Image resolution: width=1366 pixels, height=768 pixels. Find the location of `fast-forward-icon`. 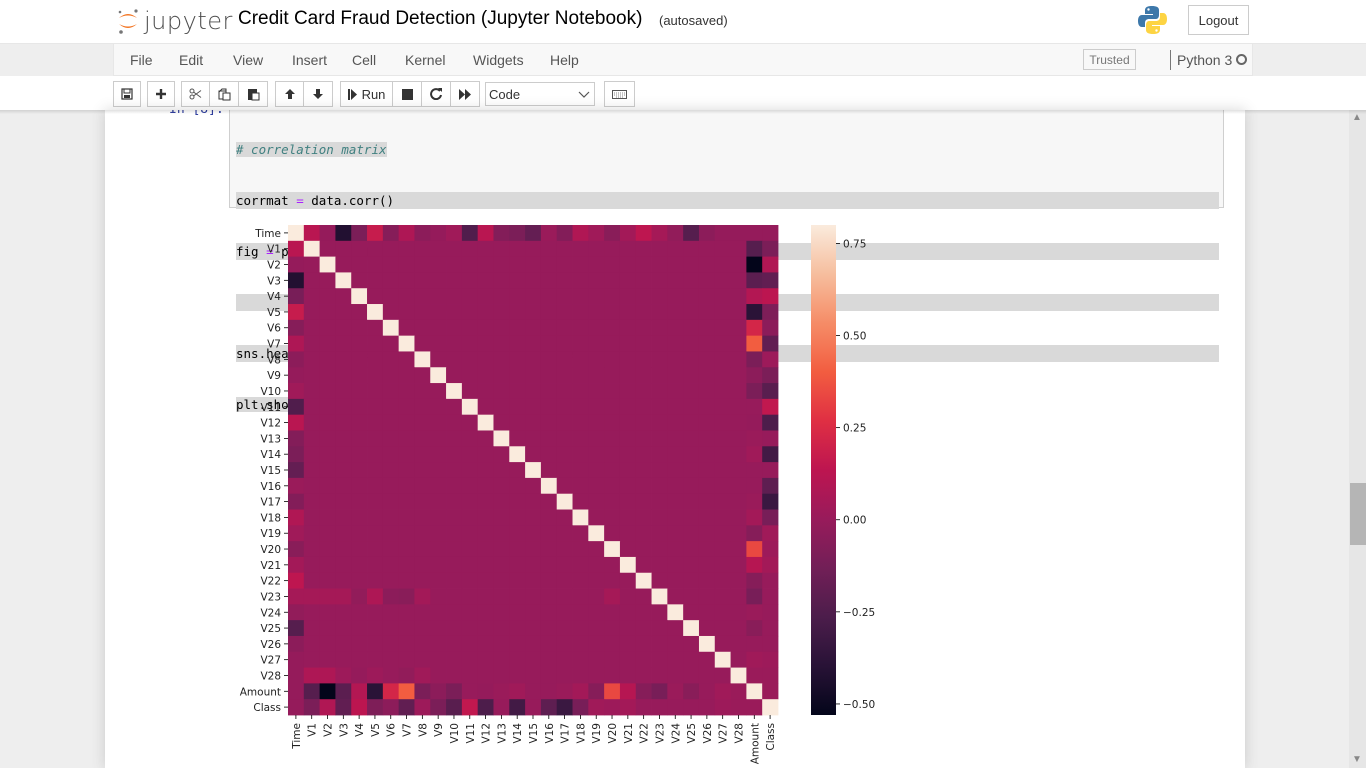

fast-forward-icon is located at coordinates (464, 94).